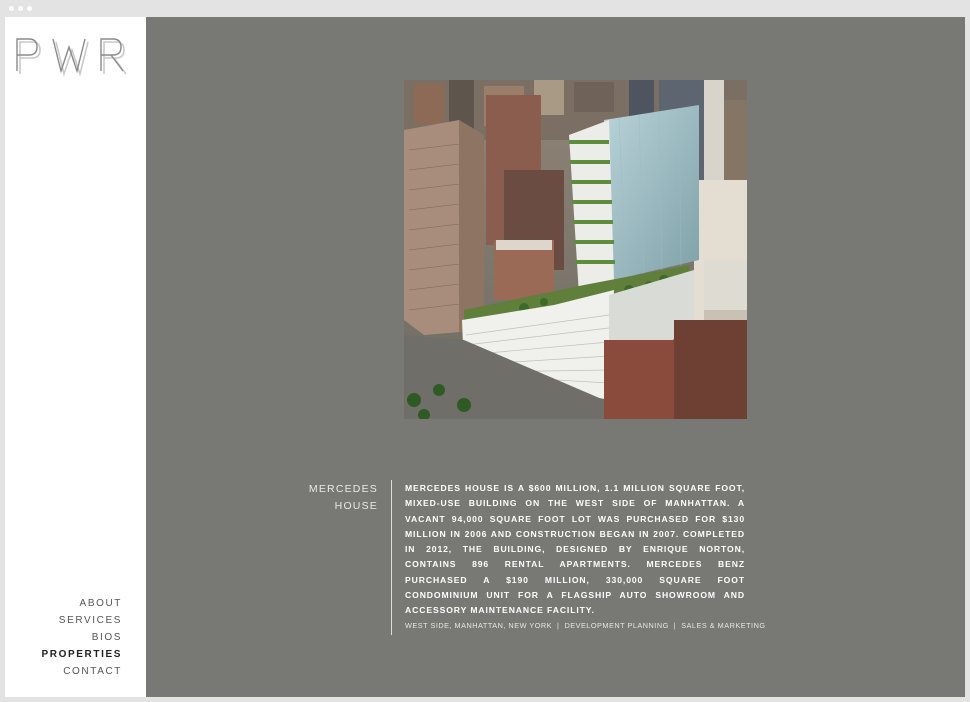 This screenshot has width=970, height=702. I want to click on tag-service-planning: DEVELOPMENT PLANNING, so click(616, 625).